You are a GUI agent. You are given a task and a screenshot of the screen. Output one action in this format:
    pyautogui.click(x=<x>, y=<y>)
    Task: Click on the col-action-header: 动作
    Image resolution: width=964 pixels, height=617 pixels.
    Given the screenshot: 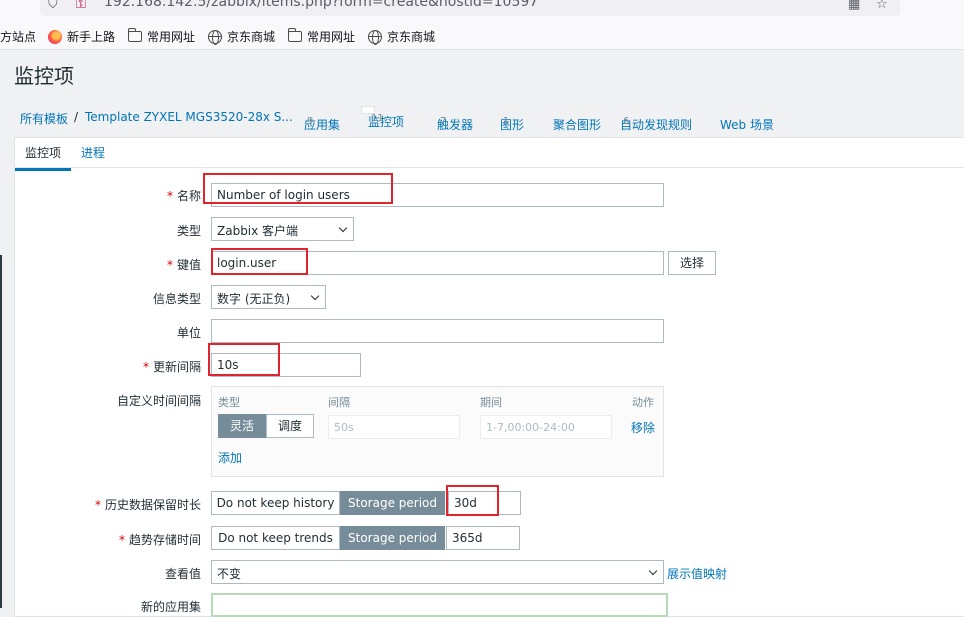 What is the action you would take?
    pyautogui.click(x=643, y=402)
    